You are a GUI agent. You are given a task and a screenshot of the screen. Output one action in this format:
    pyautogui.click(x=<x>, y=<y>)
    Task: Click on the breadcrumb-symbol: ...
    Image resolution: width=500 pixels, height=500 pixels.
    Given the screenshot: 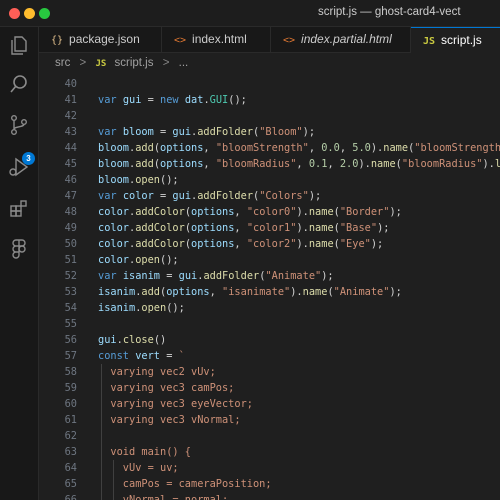 What is the action you would take?
    pyautogui.click(x=184, y=63)
    